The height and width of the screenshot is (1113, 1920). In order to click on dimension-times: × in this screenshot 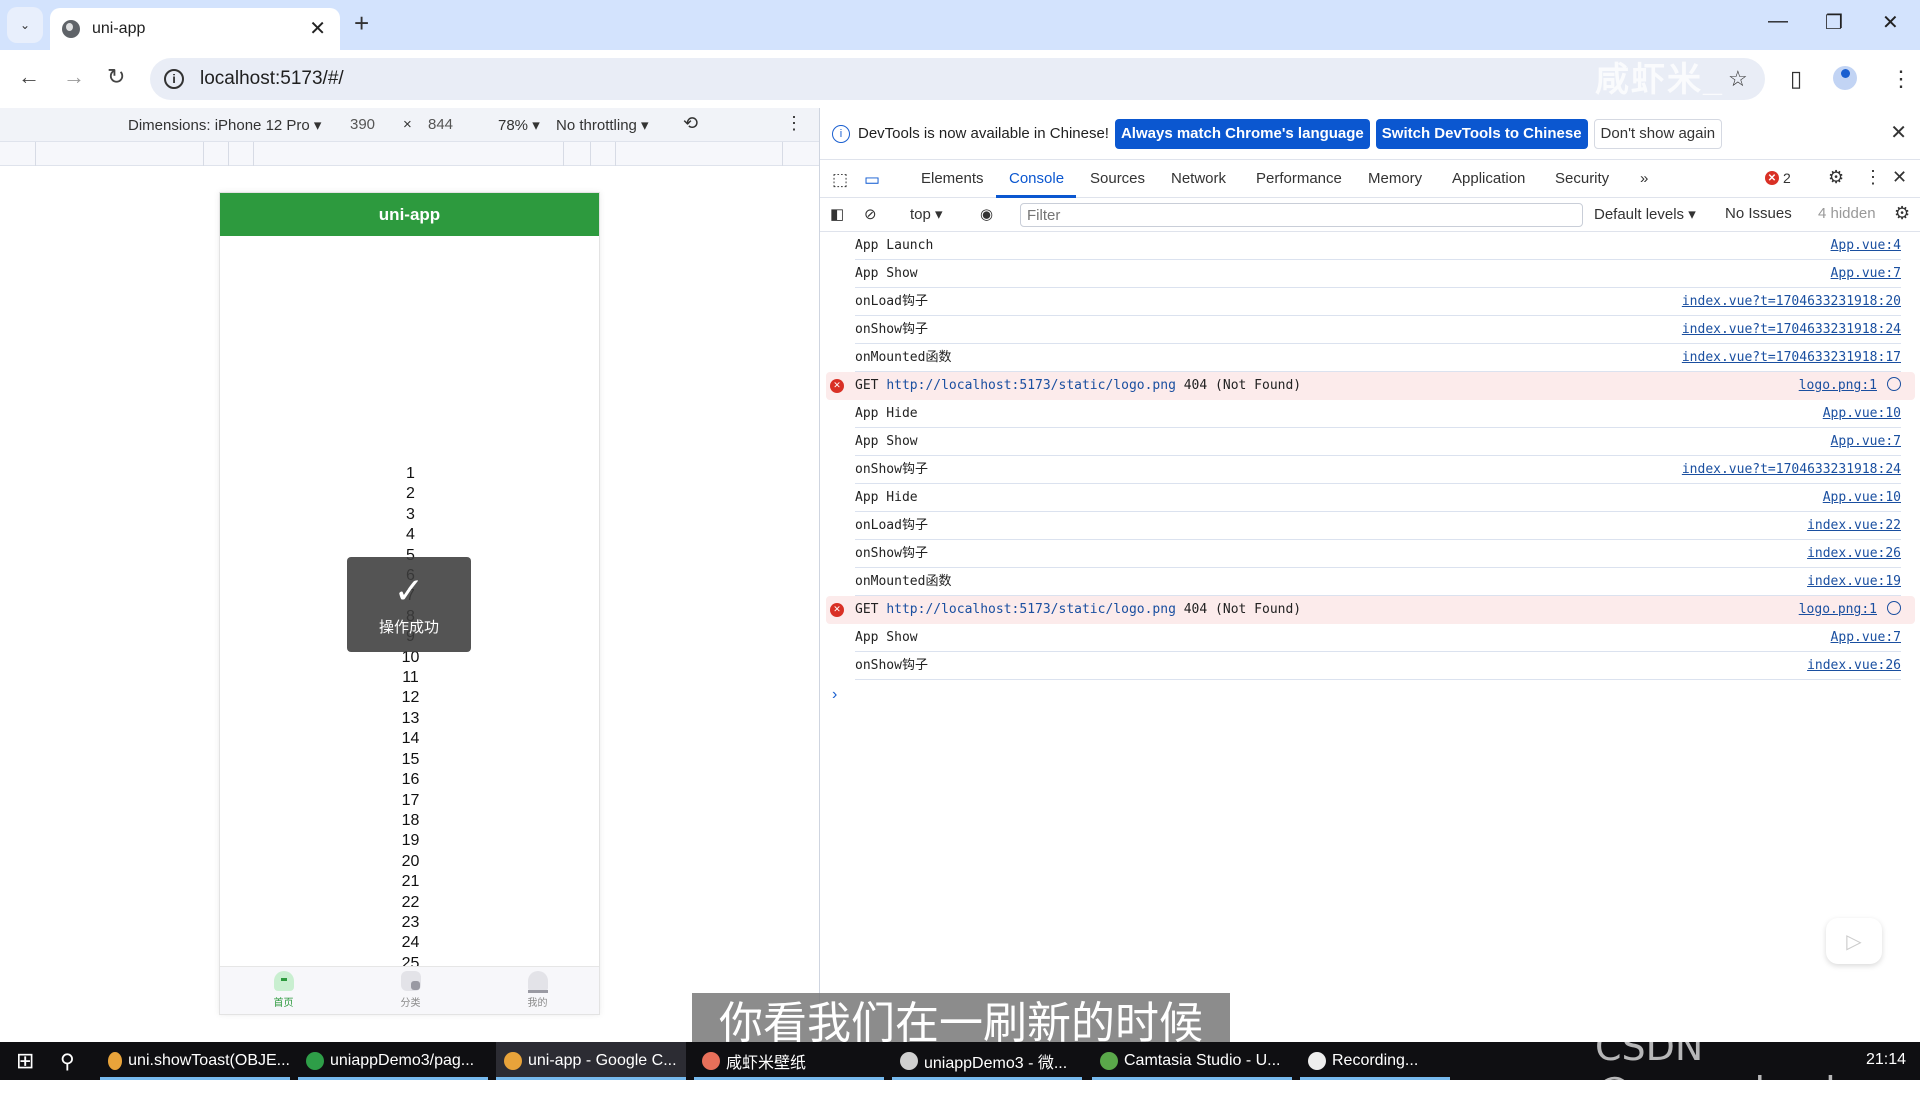, I will do `click(407, 124)`.